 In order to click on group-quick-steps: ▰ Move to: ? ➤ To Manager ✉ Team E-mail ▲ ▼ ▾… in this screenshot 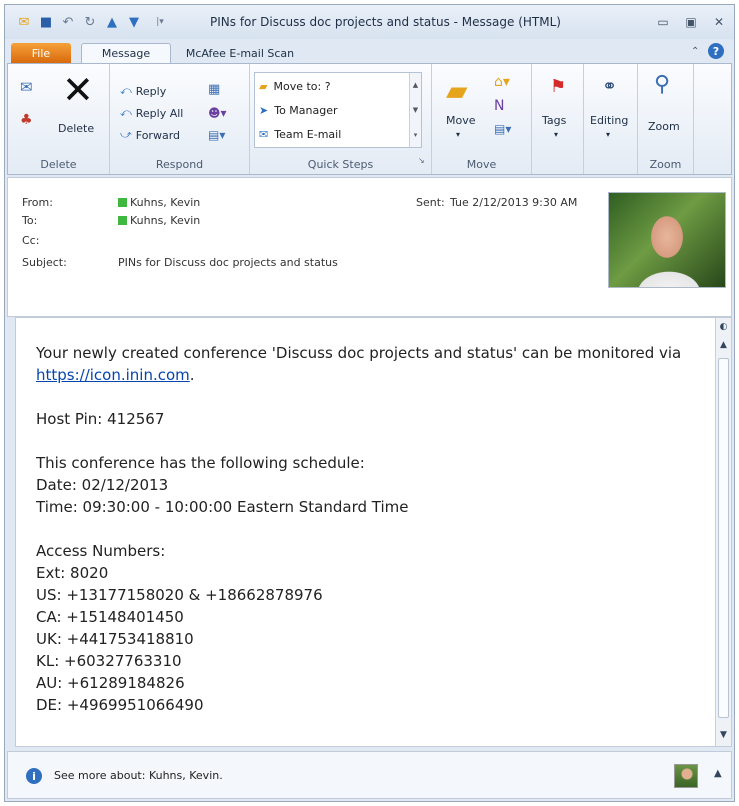, I will do `click(341, 119)`.